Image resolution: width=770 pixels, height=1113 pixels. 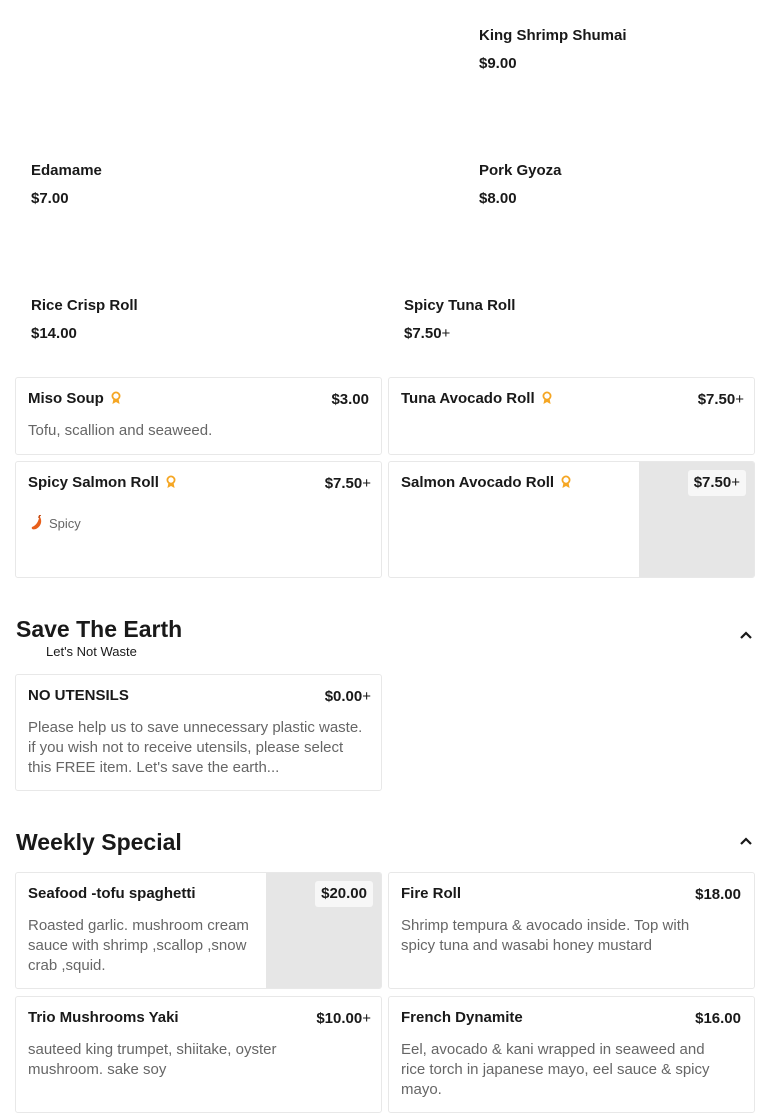 What do you see at coordinates (520, 170) in the screenshot?
I see `item-name: Pork Gyoza` at bounding box center [520, 170].